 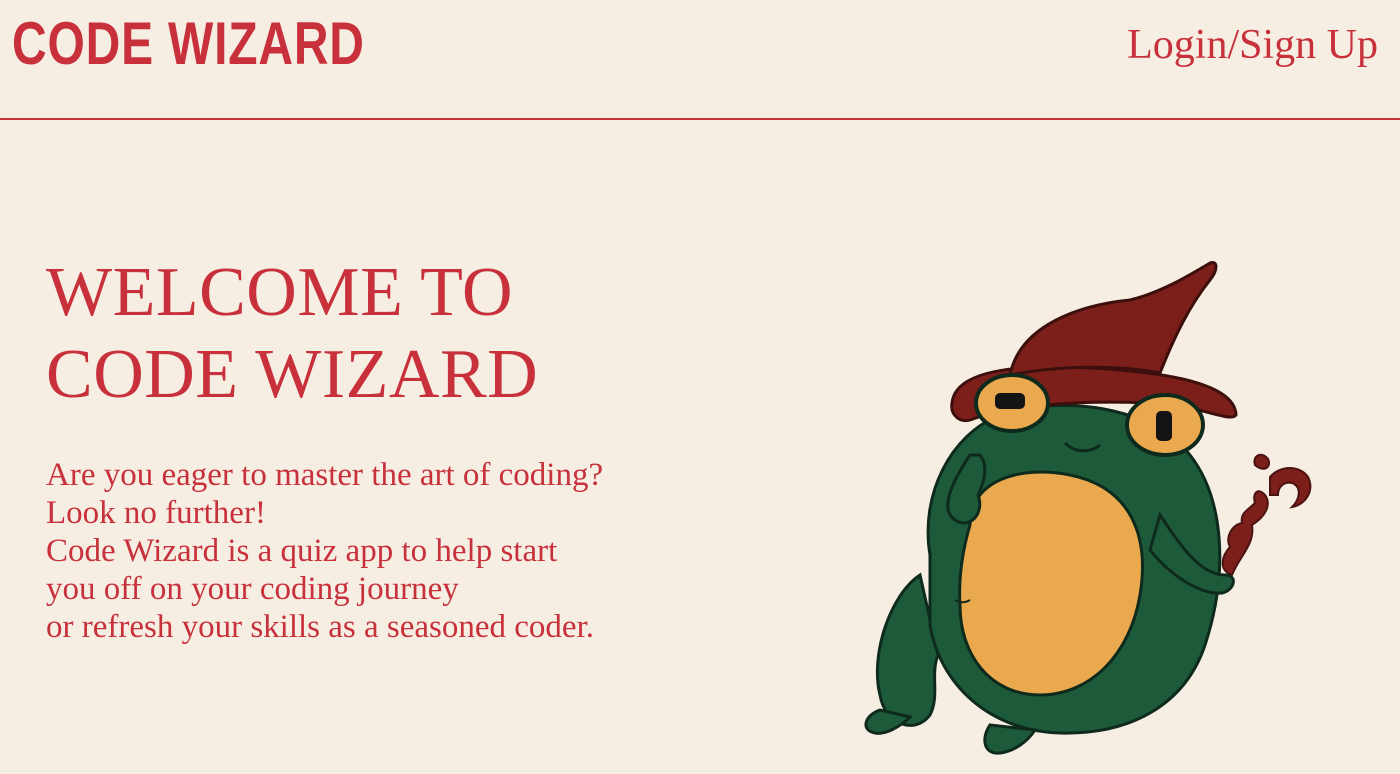 What do you see at coordinates (292, 334) in the screenshot?
I see `hero-title: WELCOME TO CODE WIZARD` at bounding box center [292, 334].